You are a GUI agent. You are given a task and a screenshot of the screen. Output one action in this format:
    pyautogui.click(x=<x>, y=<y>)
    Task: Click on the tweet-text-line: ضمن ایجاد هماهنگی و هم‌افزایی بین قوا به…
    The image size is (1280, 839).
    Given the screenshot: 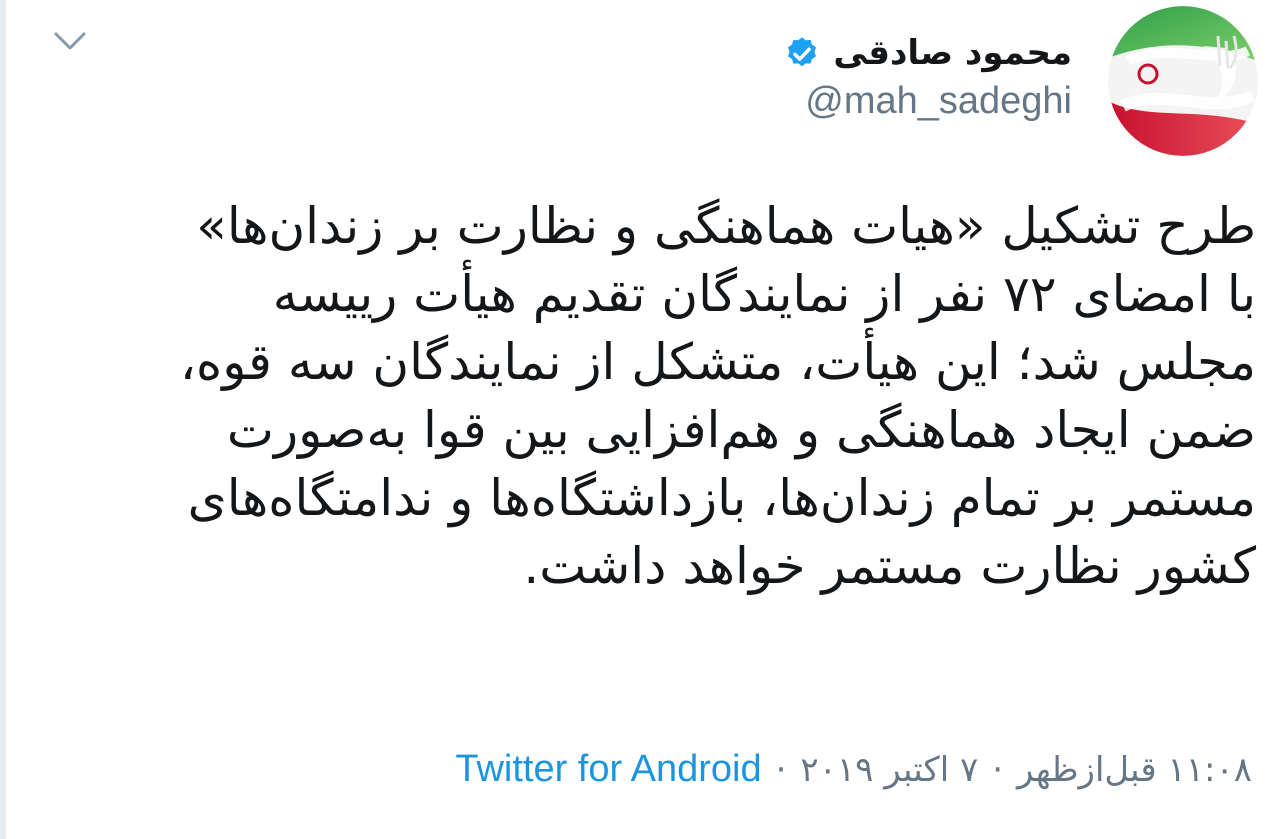 What is the action you would take?
    pyautogui.click(x=741, y=430)
    